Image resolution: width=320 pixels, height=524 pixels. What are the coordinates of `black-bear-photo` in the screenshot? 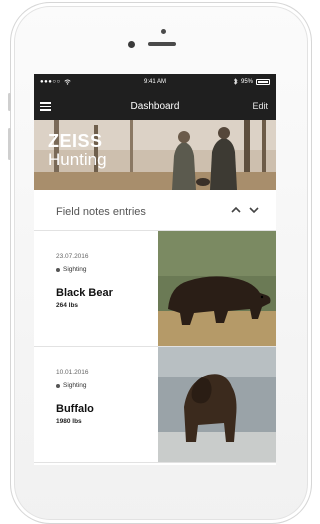 It's located at (217, 288).